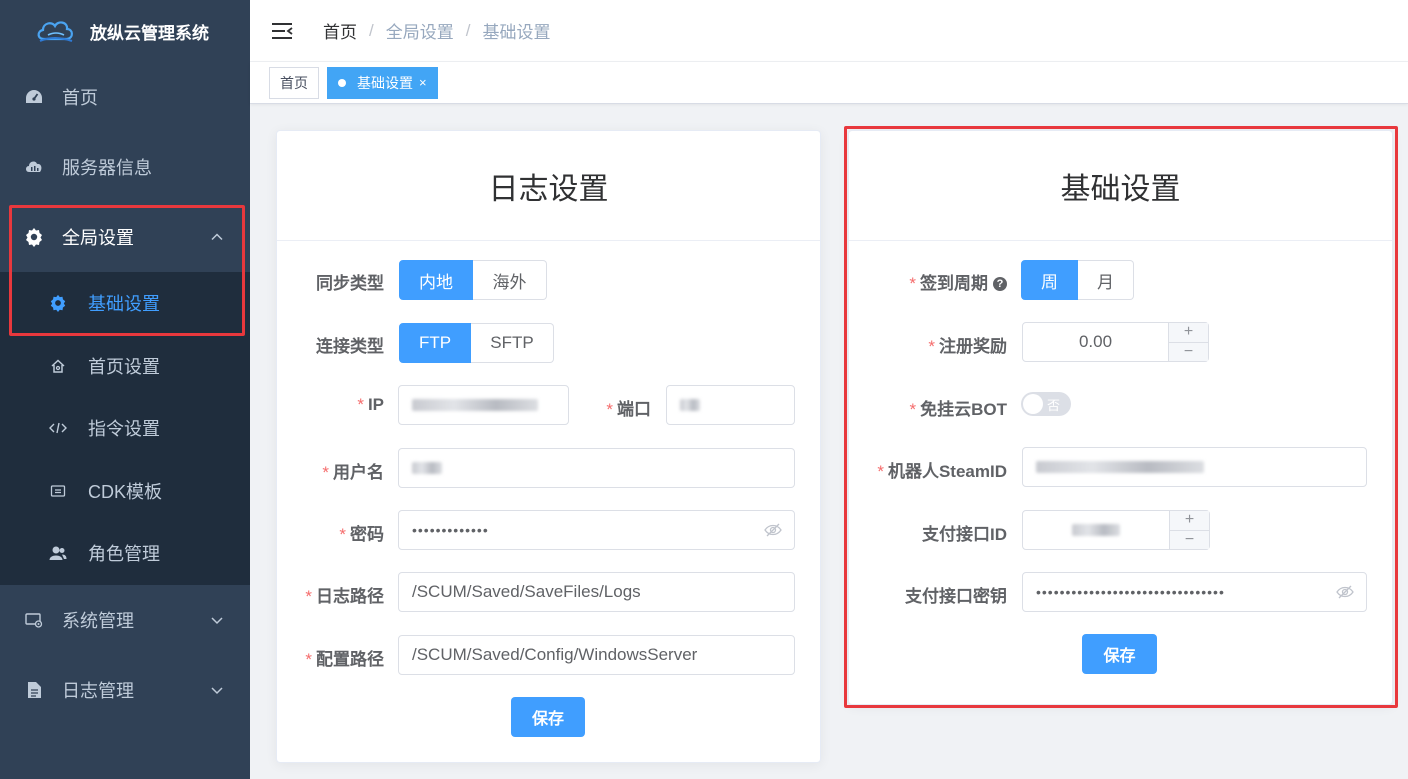  Describe the element at coordinates (596, 655) in the screenshot. I see `config-path-input: /SCUM/Saved/Config/WindowsServer` at that location.